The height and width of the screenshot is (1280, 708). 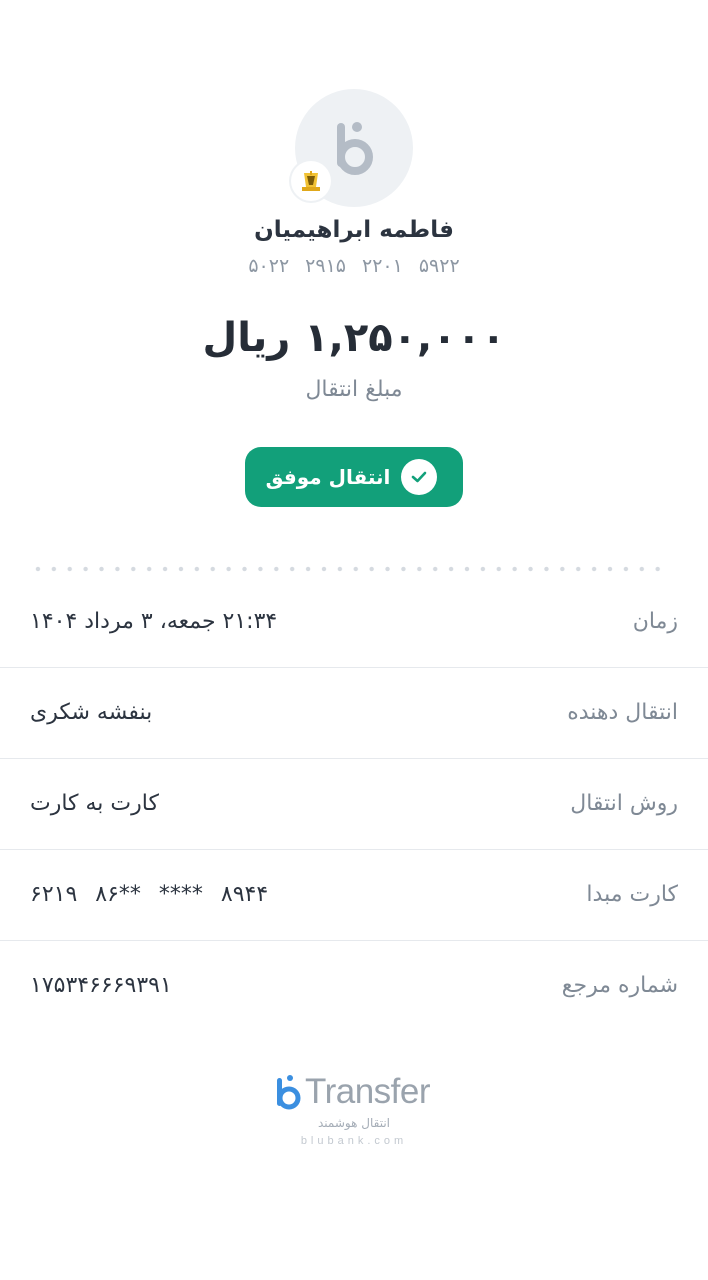 I want to click on receiver-name: فاطمه ابراهیمیان, so click(x=354, y=230).